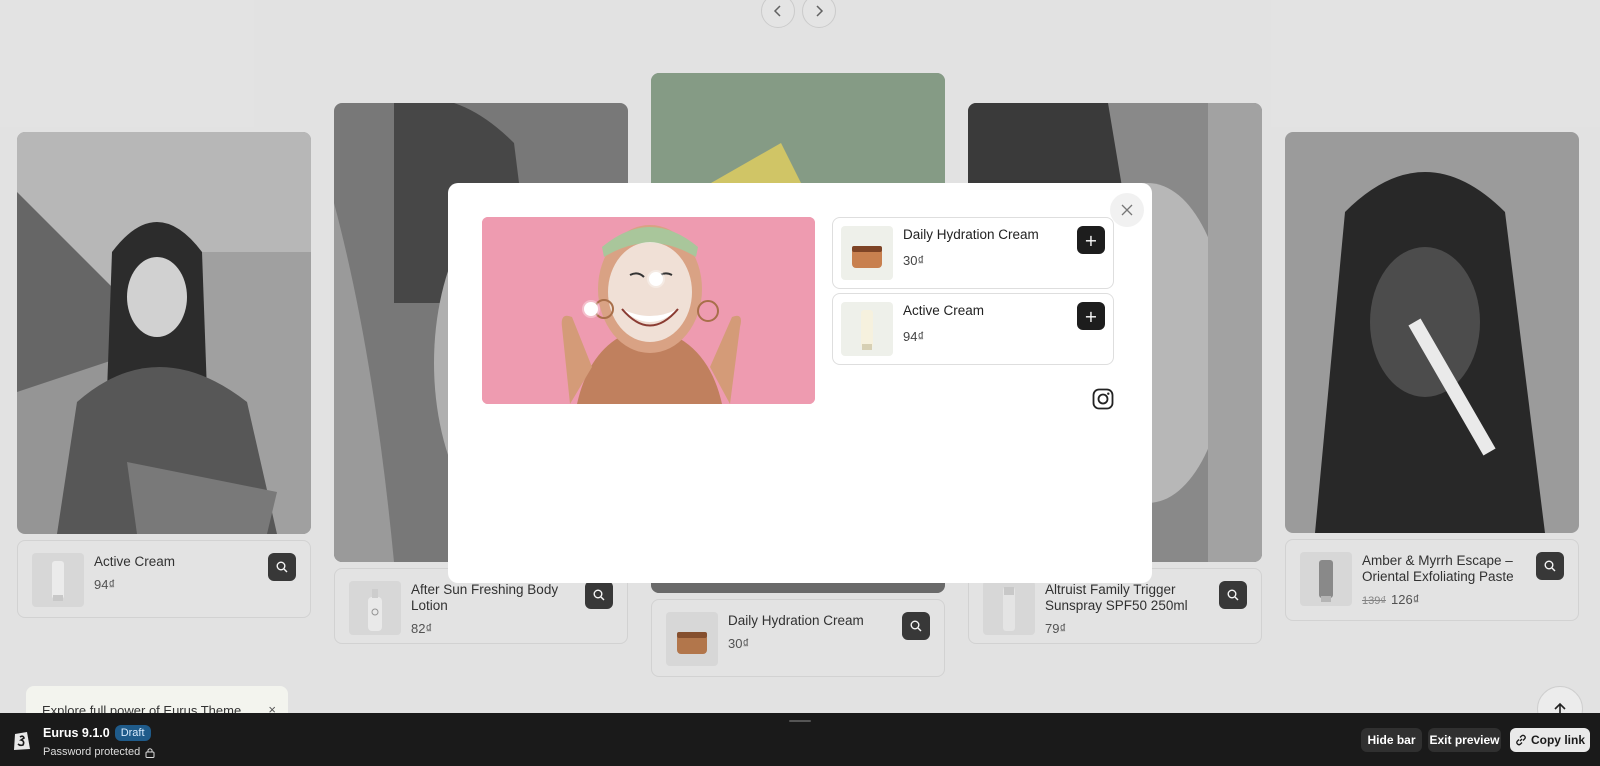 The width and height of the screenshot is (1600, 766). I want to click on close-button, so click(1127, 210).